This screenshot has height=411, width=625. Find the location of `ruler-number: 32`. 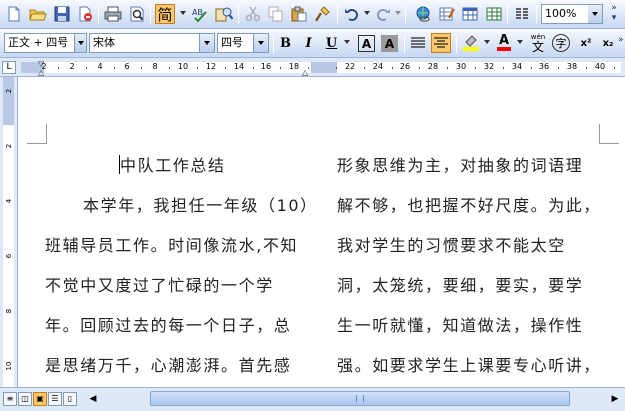

ruler-number: 32 is located at coordinates (489, 66).